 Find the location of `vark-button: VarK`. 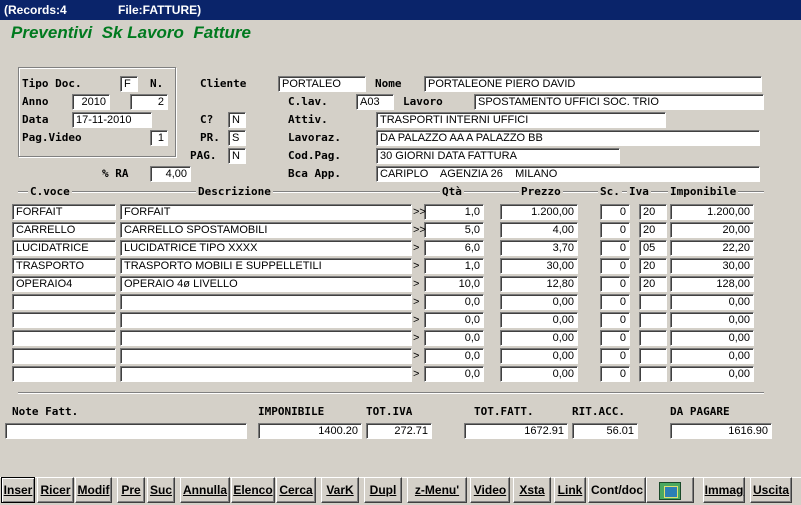

vark-button: VarK is located at coordinates (340, 490).